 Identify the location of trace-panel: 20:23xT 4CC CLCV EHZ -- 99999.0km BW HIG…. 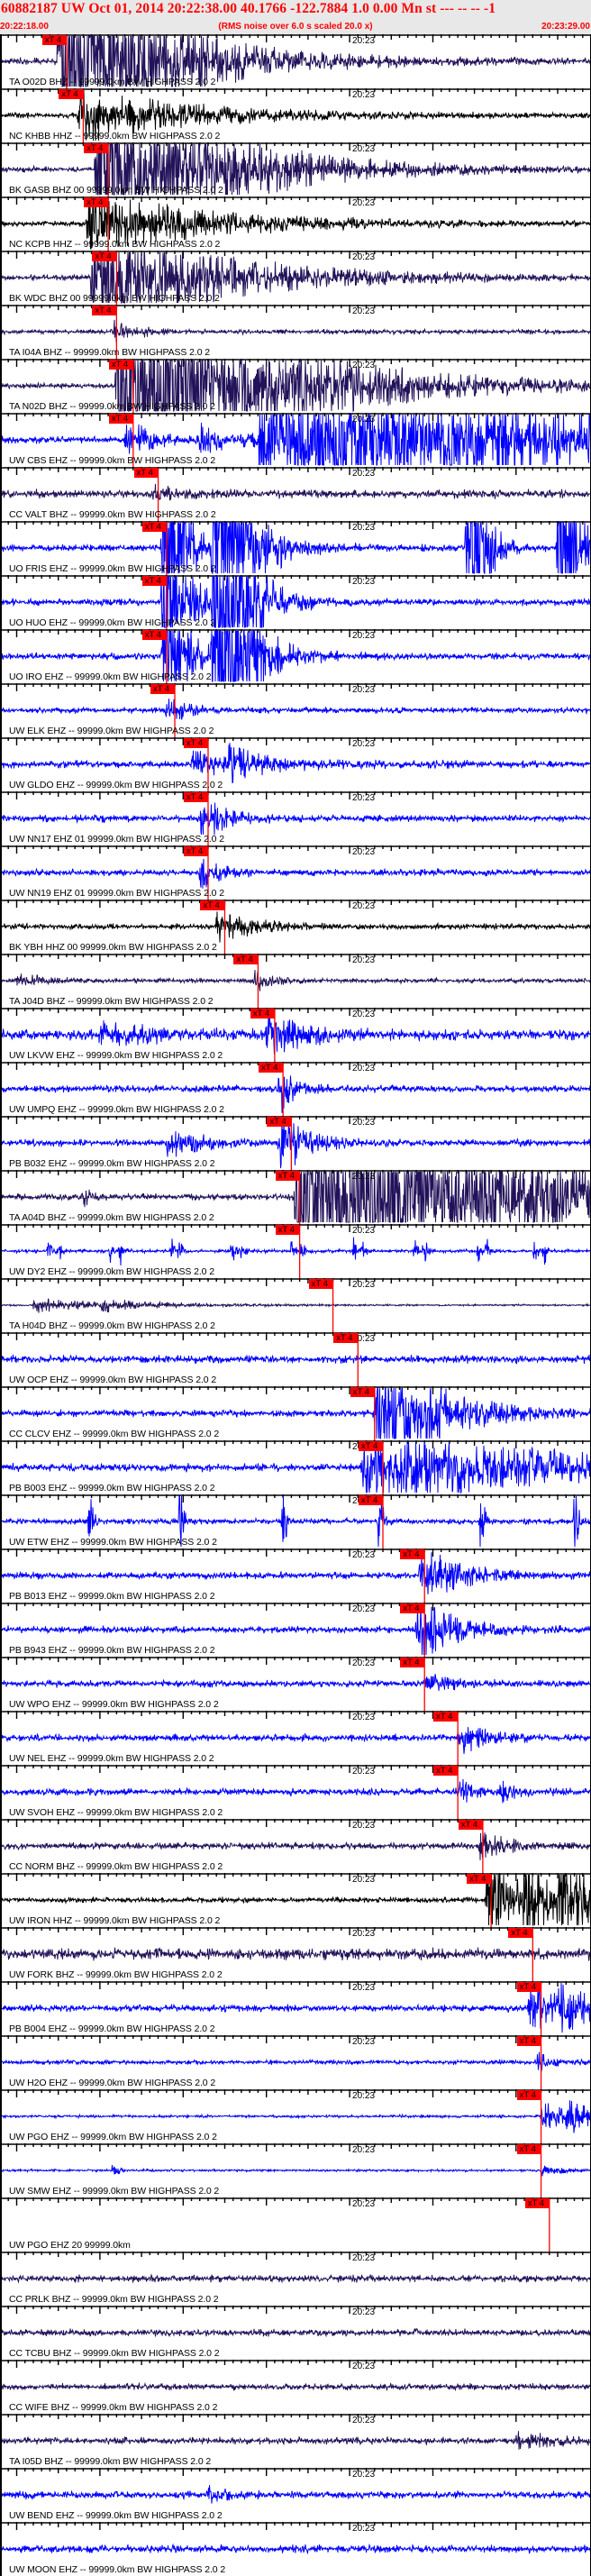
(295, 1413).